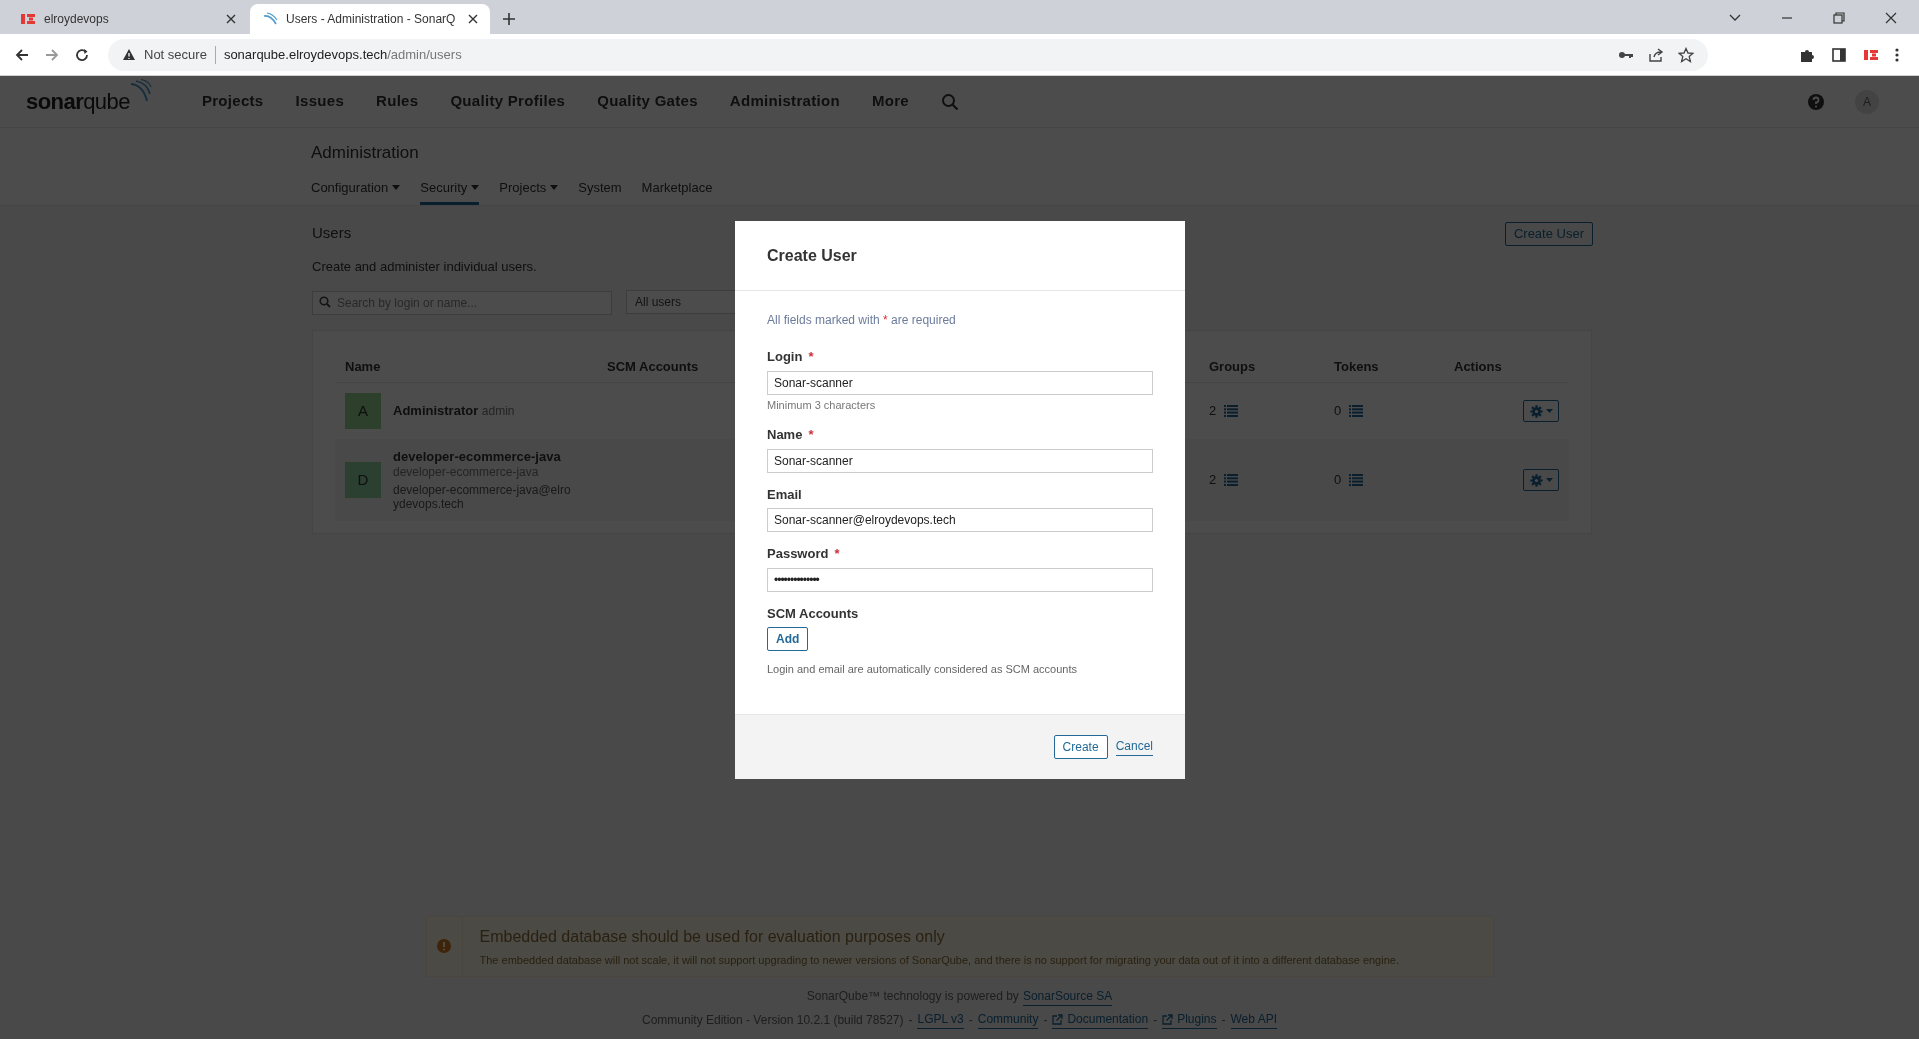 This screenshot has width=1919, height=1039. What do you see at coordinates (790, 435) in the screenshot?
I see `field-label: Name *` at bounding box center [790, 435].